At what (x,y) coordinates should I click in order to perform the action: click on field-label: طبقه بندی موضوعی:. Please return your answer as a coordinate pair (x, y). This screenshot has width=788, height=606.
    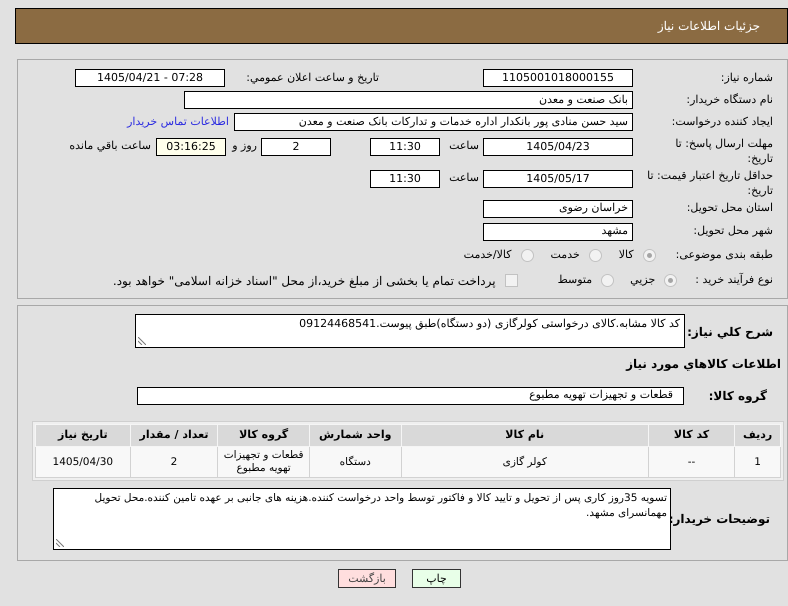
    Looking at the image, I should click on (724, 255).